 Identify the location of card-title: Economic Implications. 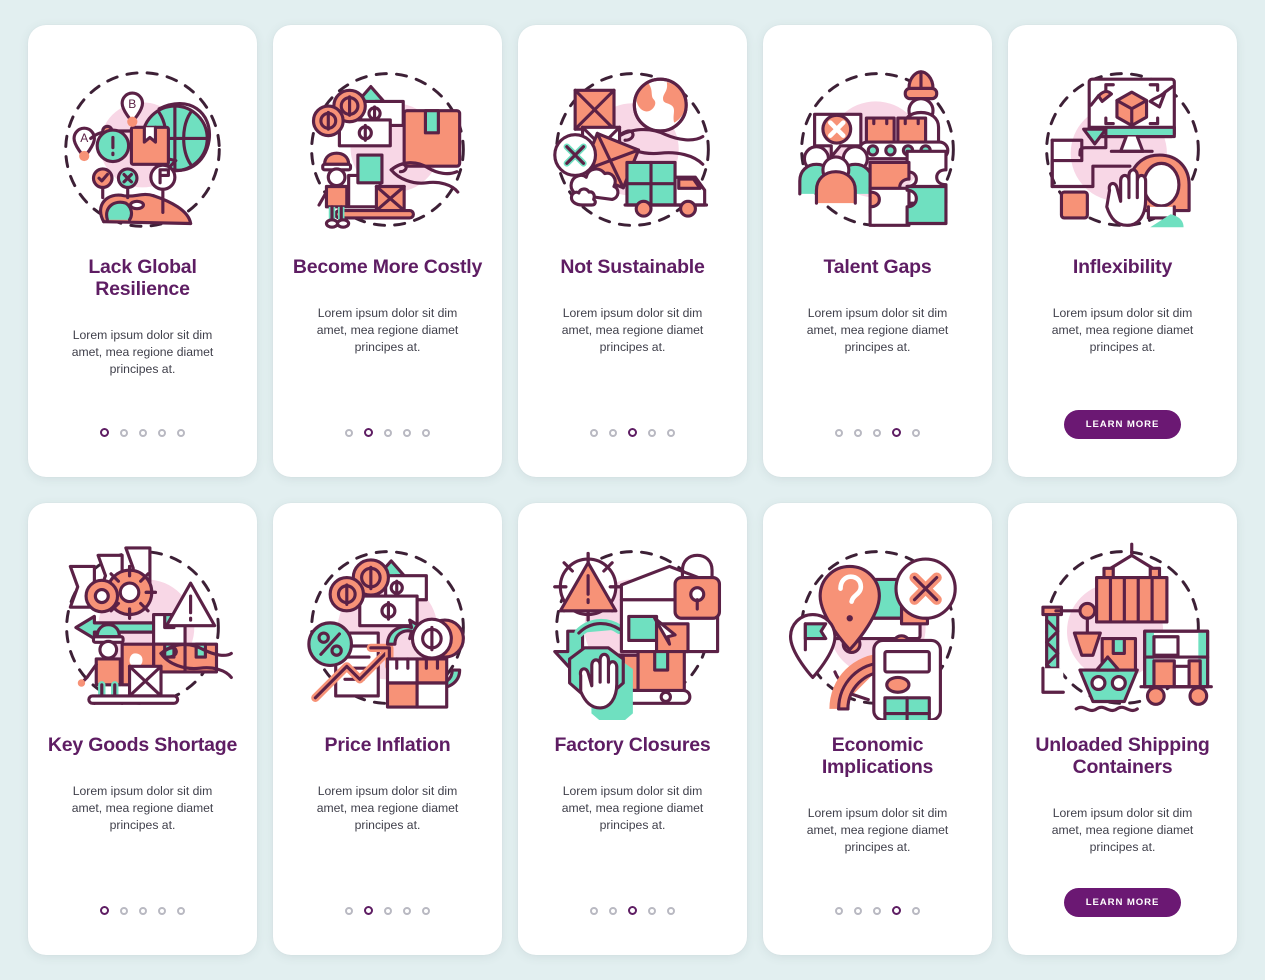
(877, 756).